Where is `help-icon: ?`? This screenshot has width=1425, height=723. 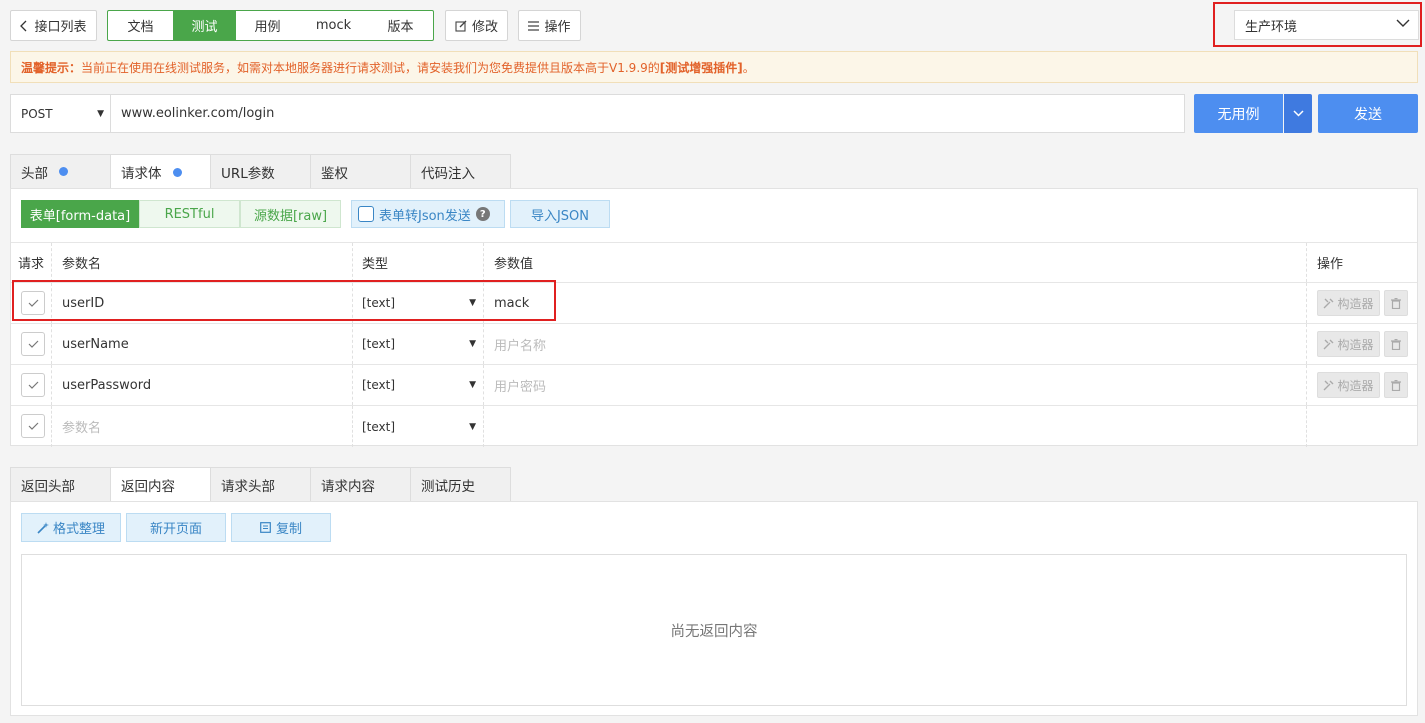
help-icon: ? is located at coordinates (482, 214).